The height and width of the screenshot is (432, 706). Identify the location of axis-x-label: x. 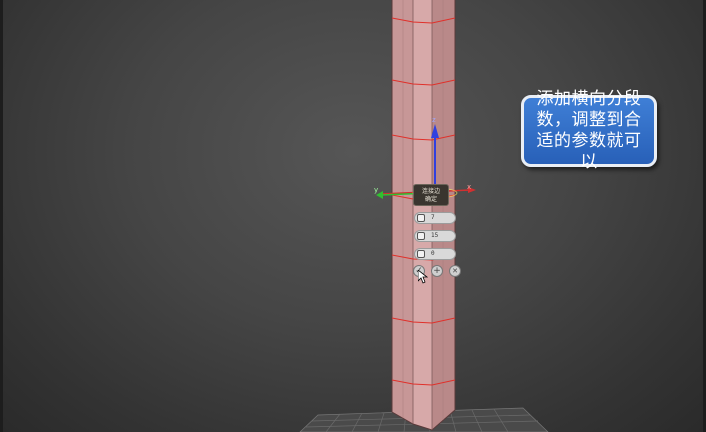
(469, 187).